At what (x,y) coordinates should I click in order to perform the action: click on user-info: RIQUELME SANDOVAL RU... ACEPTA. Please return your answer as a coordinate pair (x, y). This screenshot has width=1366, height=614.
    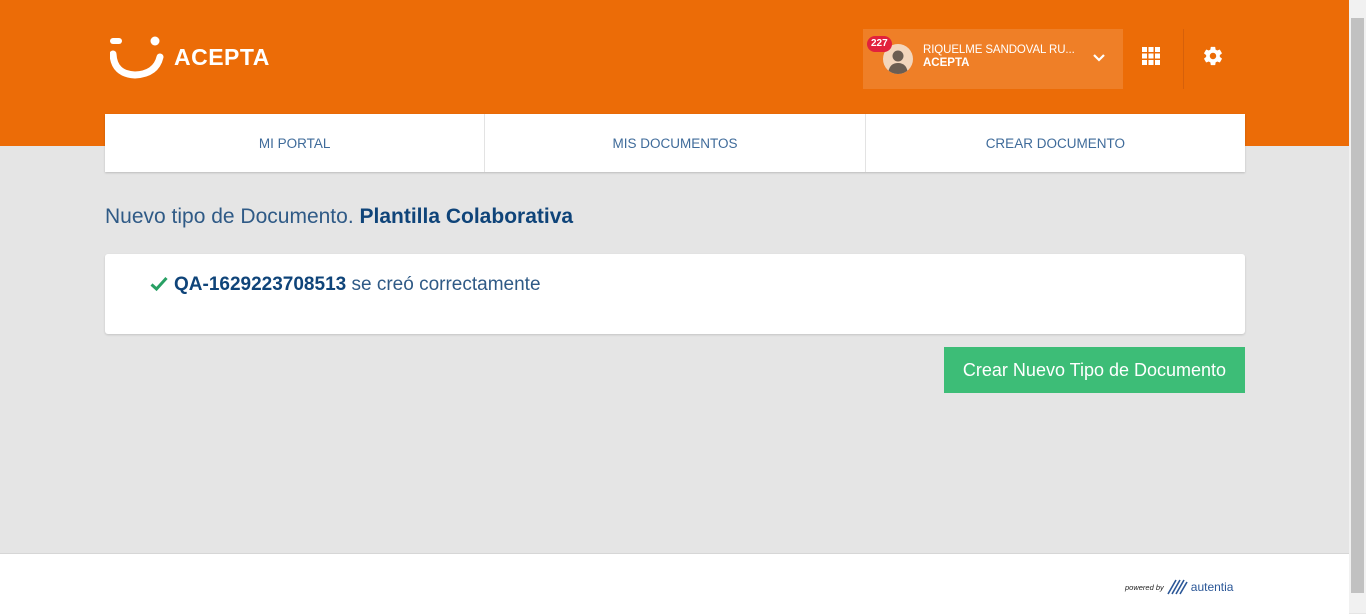
    Looking at the image, I should click on (1003, 56).